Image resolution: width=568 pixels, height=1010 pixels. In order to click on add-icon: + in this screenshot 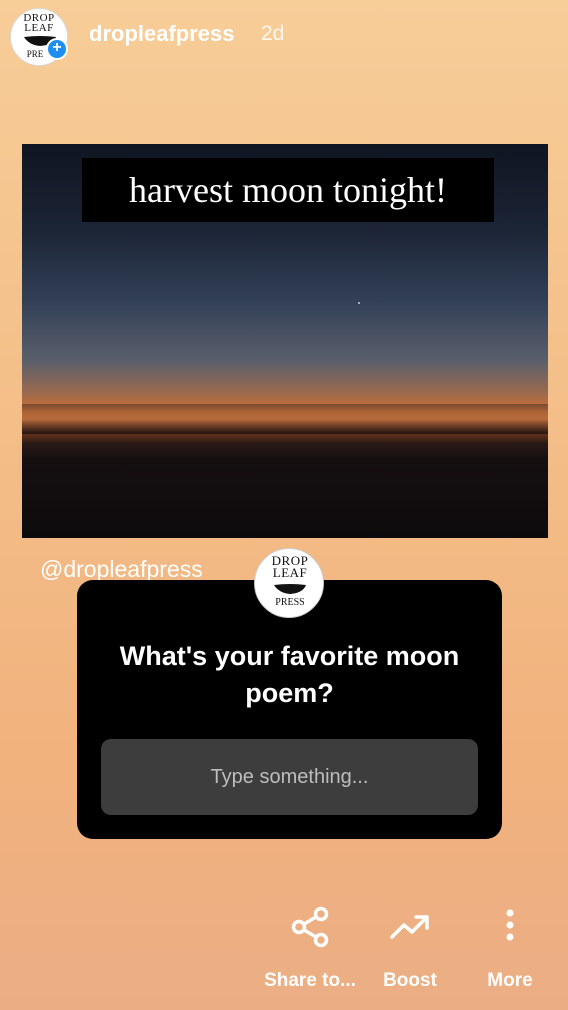, I will do `click(57, 49)`.